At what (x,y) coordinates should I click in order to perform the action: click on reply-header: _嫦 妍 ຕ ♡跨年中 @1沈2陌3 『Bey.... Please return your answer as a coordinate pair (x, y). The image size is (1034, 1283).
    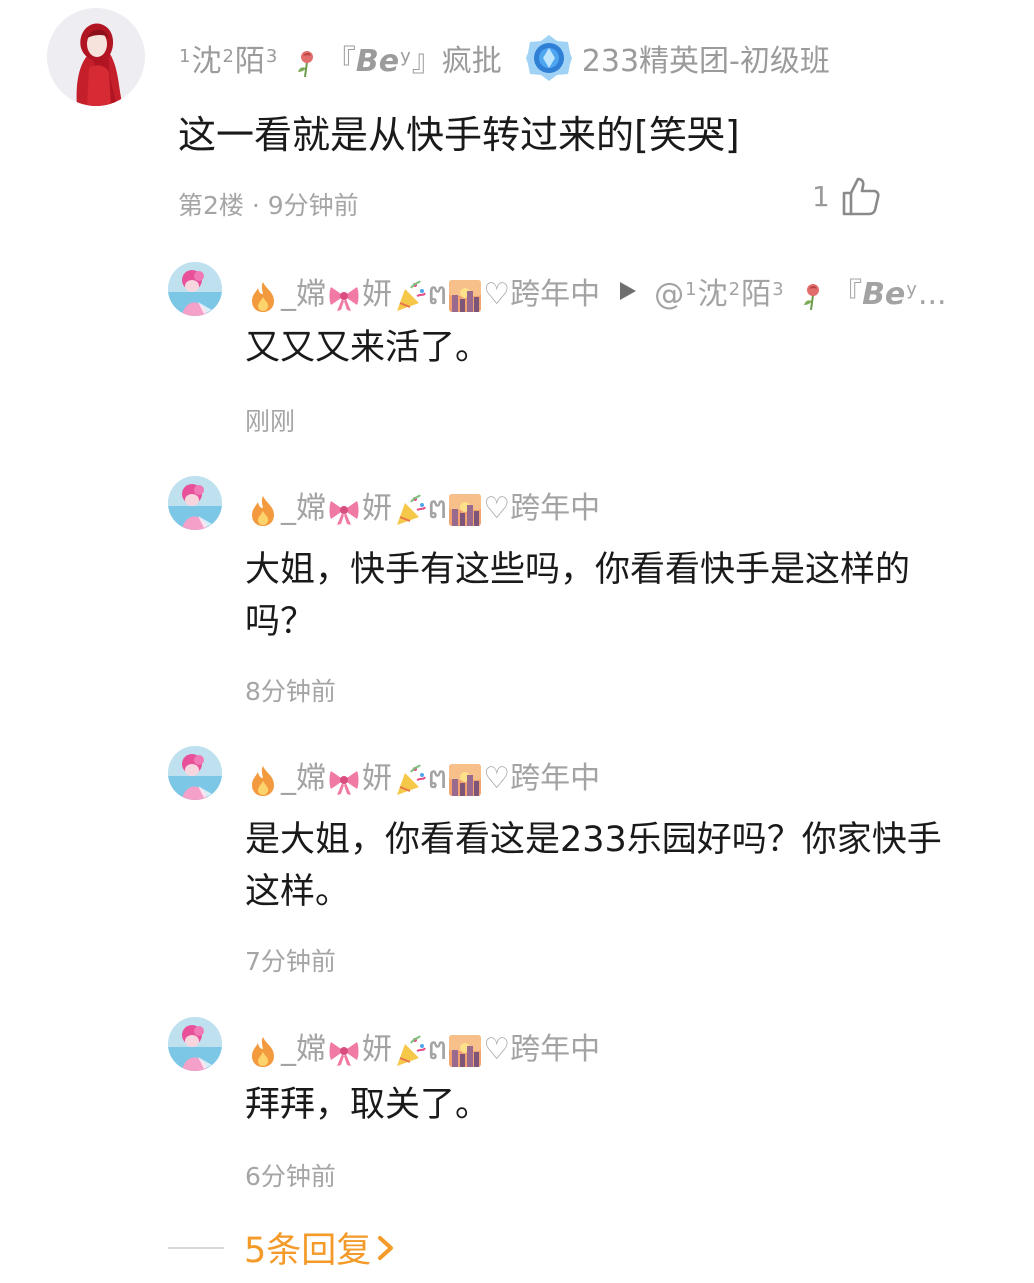
    Looking at the image, I should click on (596, 291).